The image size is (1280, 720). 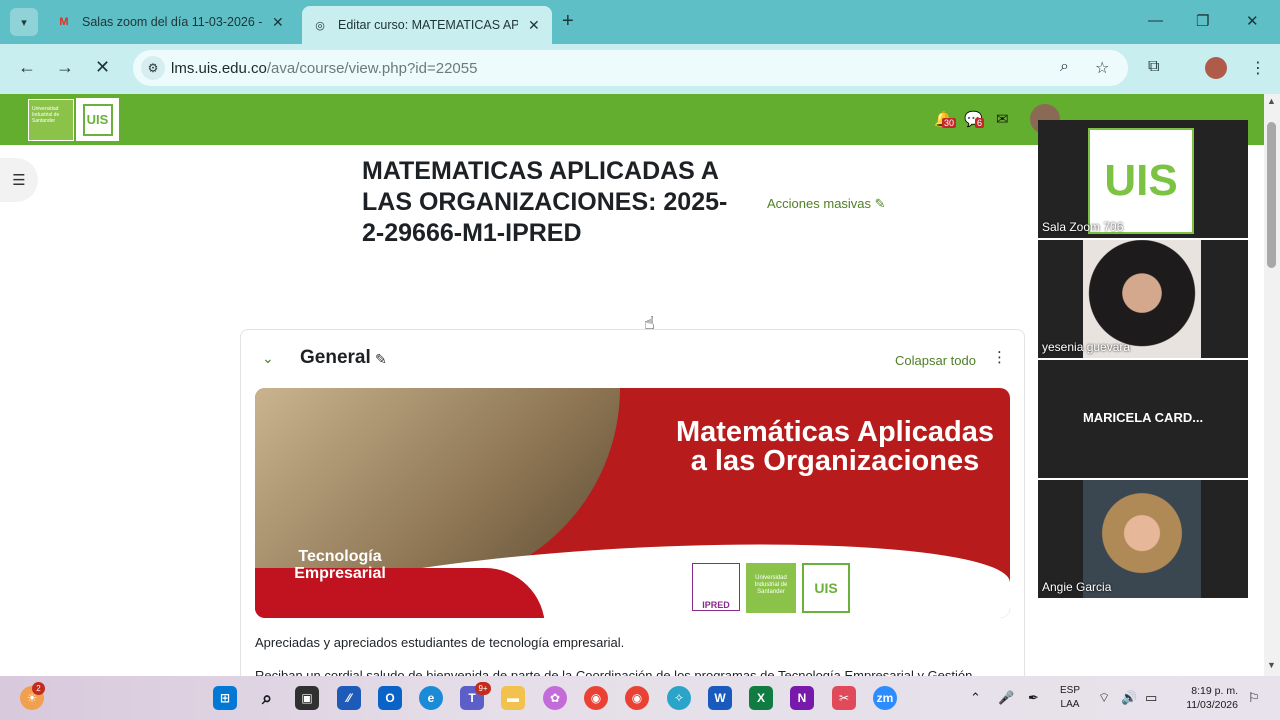 I want to click on bulk-actions-link: Acciones masivas ✎, so click(x=826, y=204).